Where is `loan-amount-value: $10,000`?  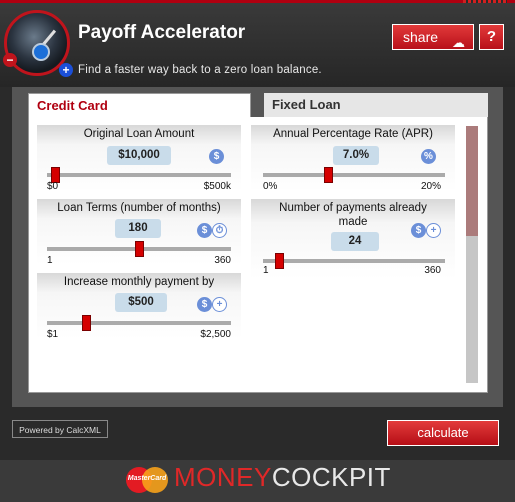 loan-amount-value: $10,000 is located at coordinates (139, 155).